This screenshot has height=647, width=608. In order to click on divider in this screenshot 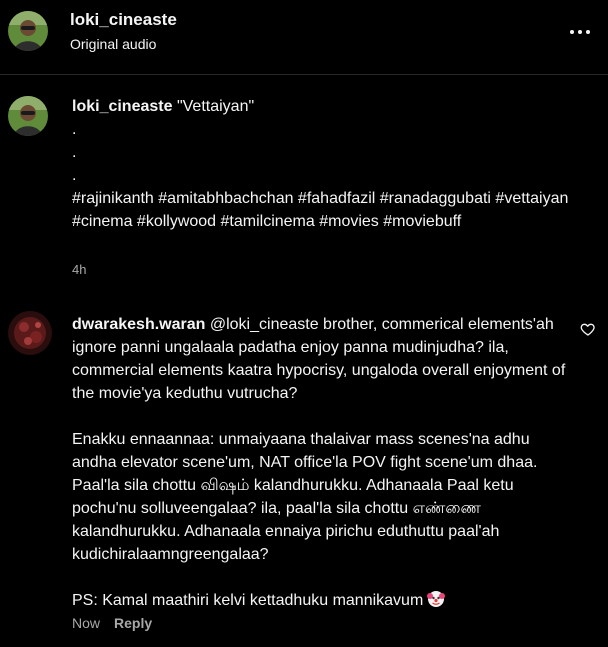, I will do `click(304, 74)`.